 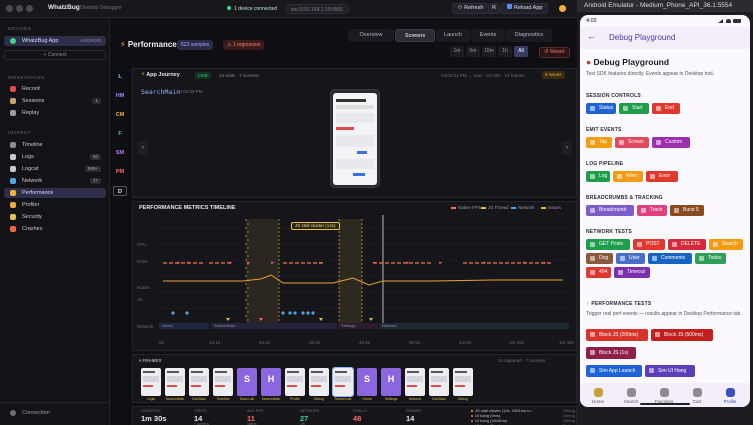 I want to click on dog-button: Dog, so click(x=599, y=258).